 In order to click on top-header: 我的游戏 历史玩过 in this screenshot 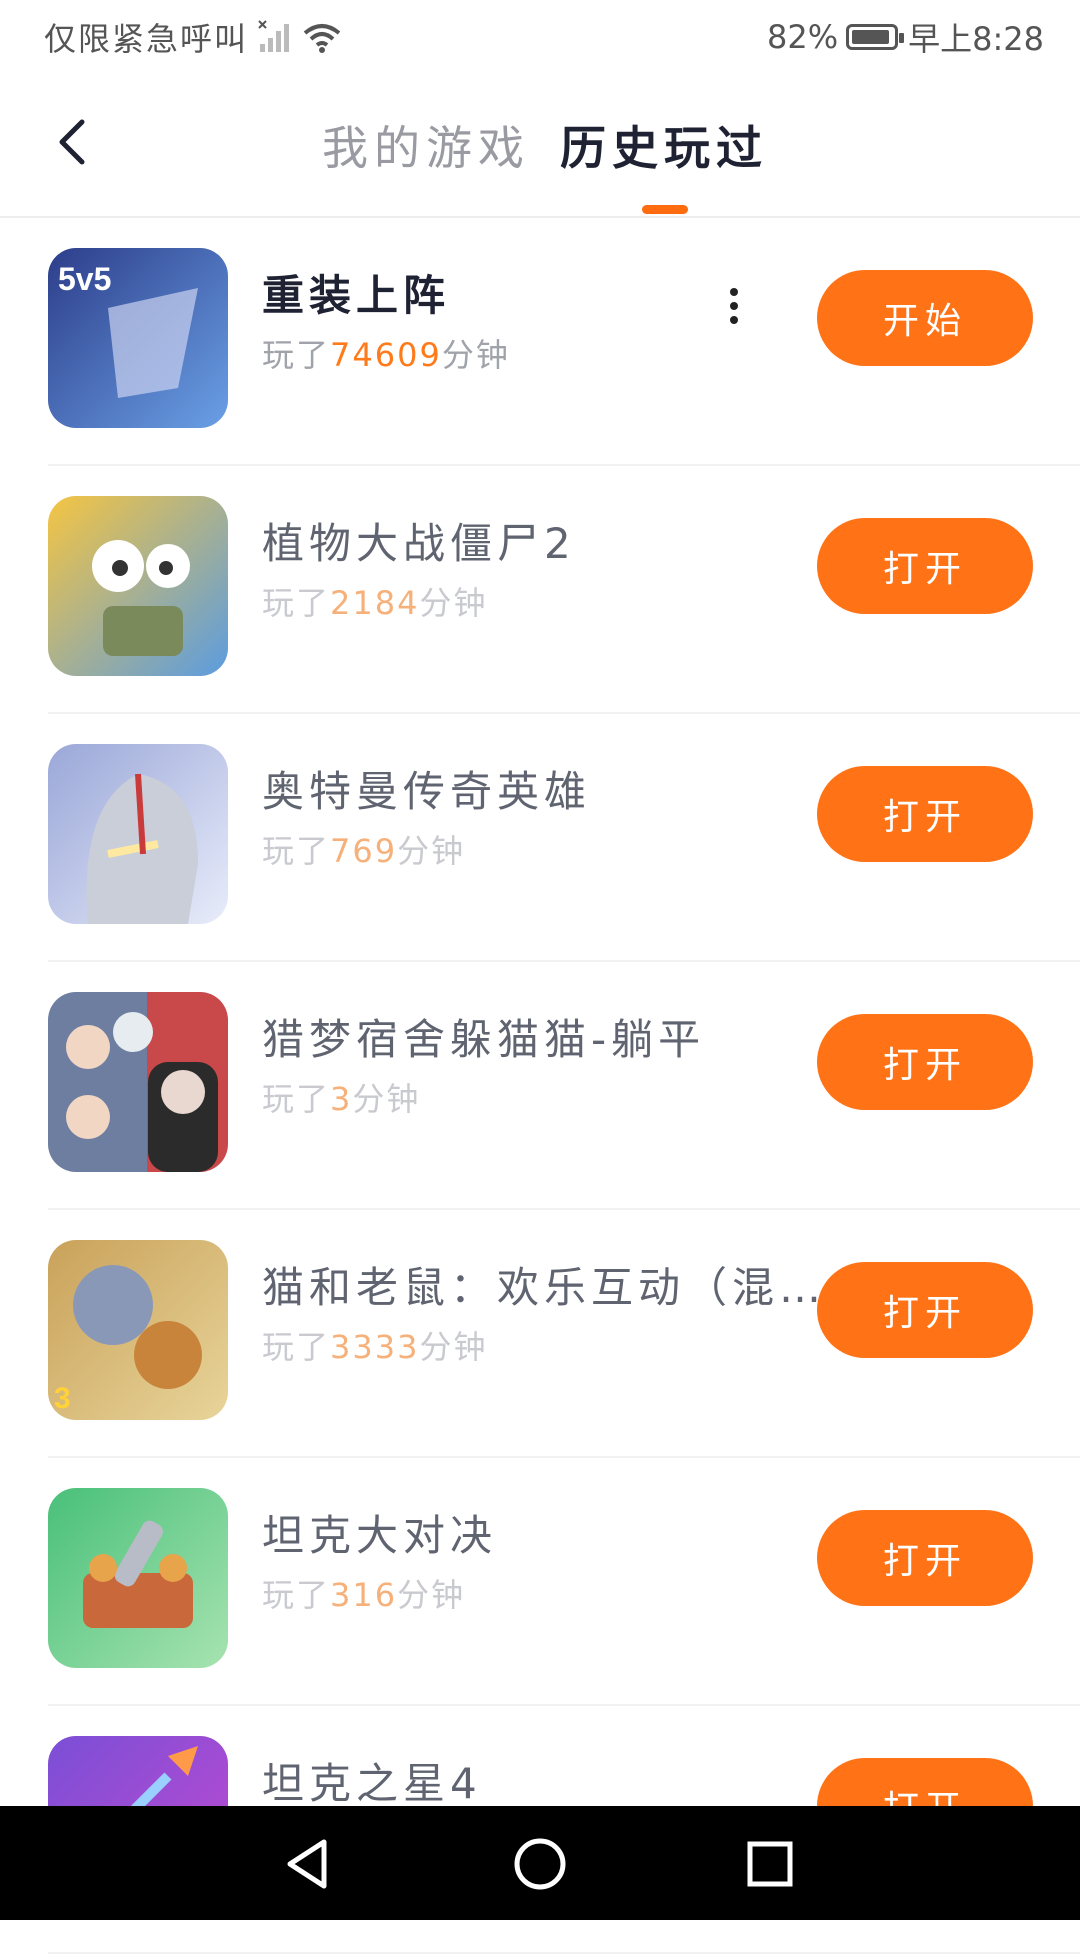, I will do `click(540, 145)`.